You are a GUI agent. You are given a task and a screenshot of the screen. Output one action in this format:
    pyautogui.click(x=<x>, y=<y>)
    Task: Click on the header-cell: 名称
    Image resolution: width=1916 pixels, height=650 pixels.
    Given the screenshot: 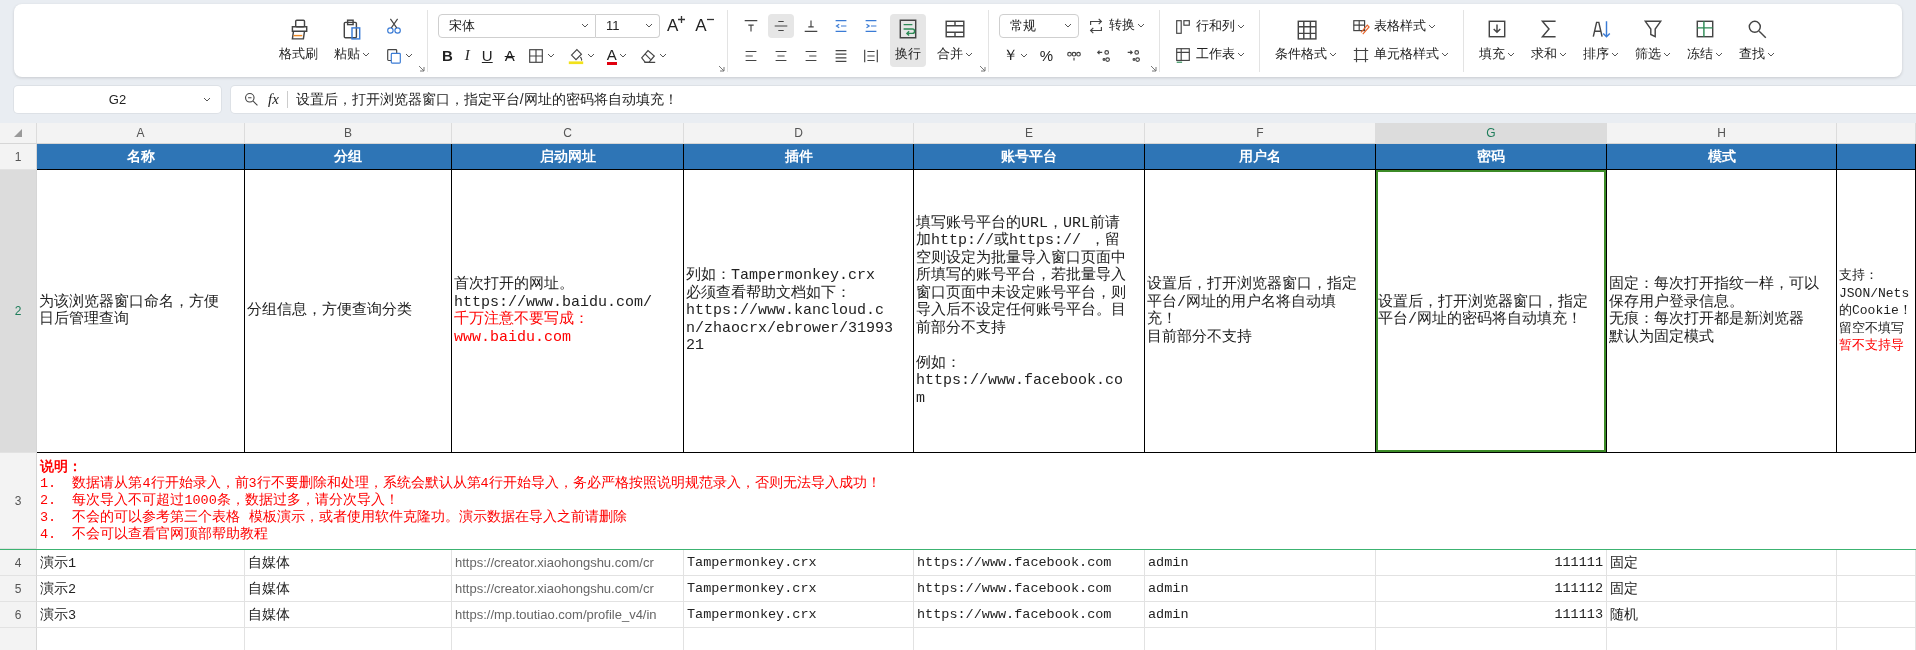 What is the action you would take?
    pyautogui.click(x=141, y=157)
    